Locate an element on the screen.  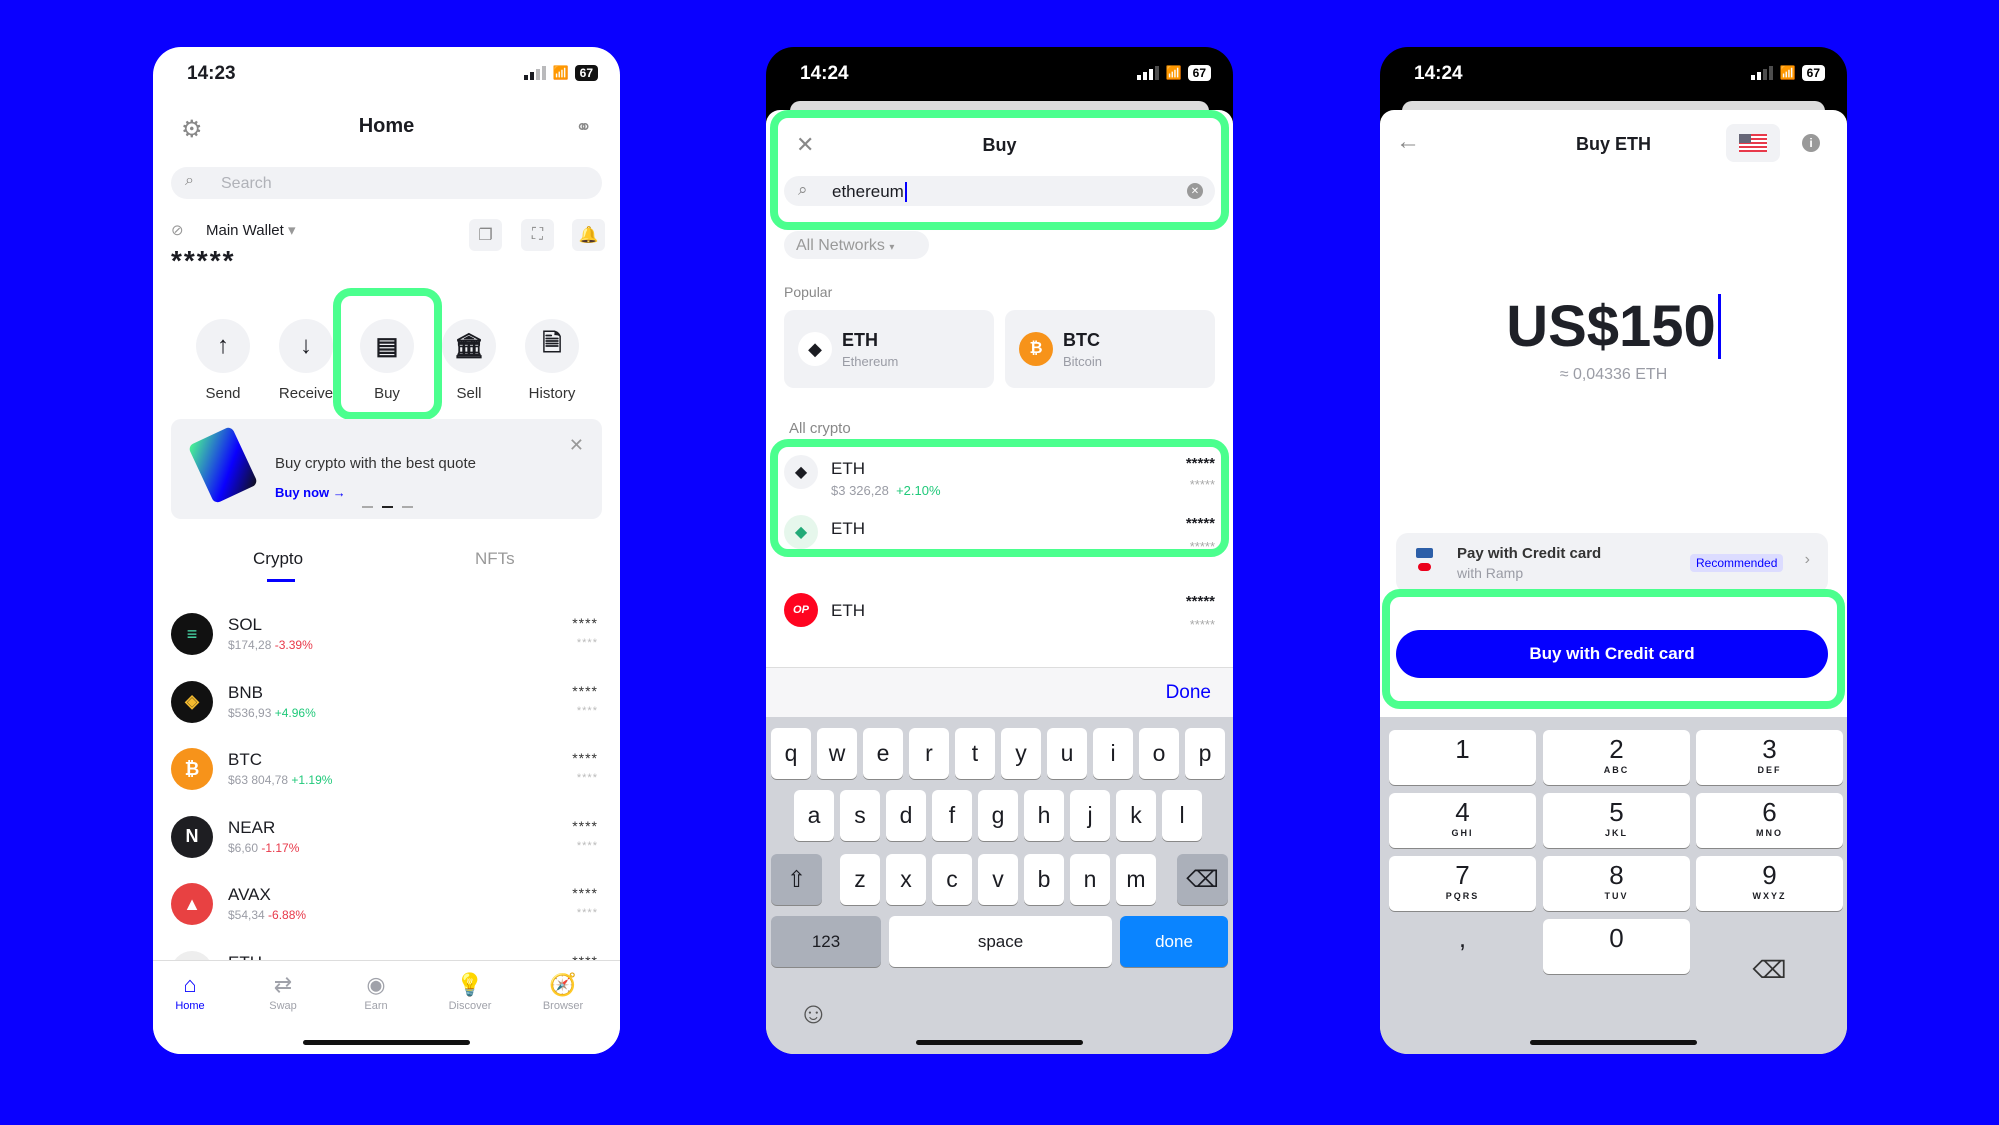
key-c: c is located at coordinates (952, 879).